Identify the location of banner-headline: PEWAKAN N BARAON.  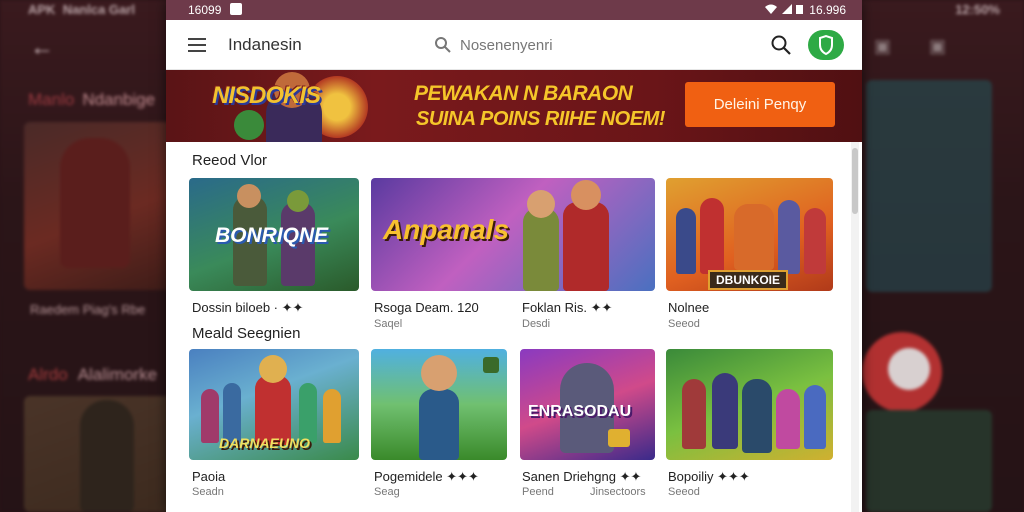
(523, 93).